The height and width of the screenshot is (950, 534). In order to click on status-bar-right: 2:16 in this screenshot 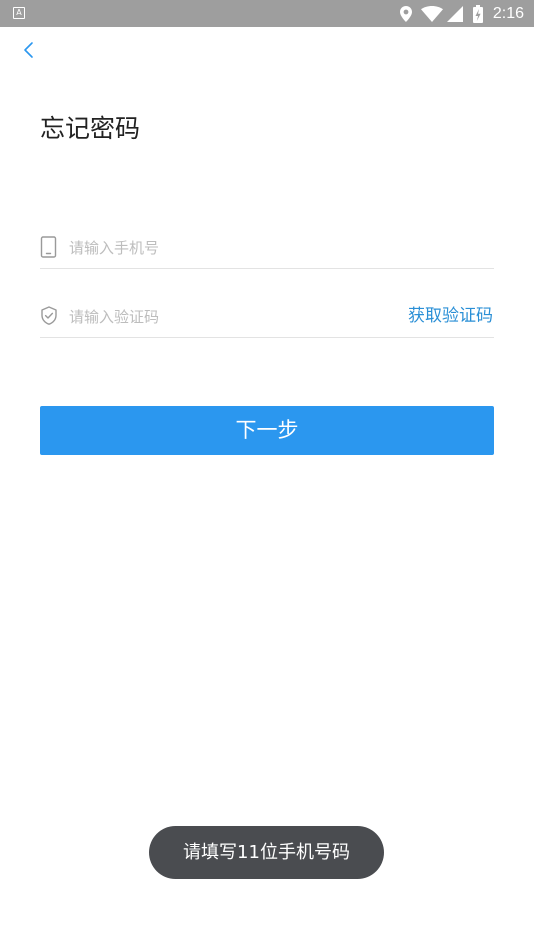, I will do `click(461, 13)`.